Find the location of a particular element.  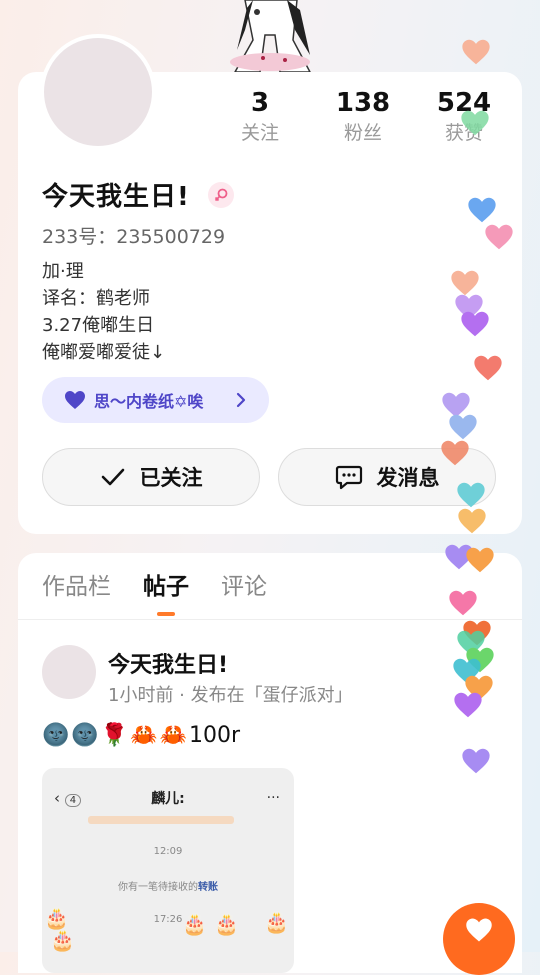

stat-value: 138 is located at coordinates (363, 103).